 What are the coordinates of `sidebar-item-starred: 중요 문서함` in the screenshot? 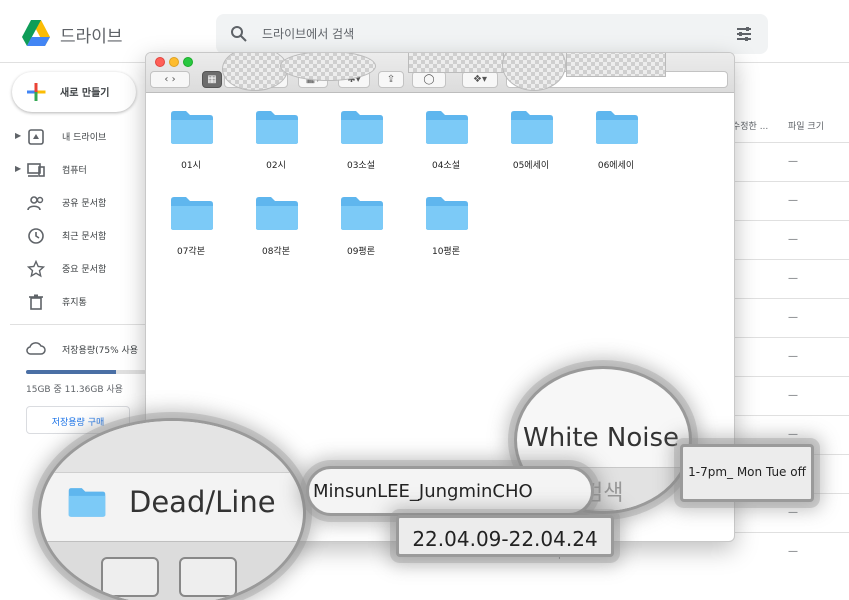 It's located at (75, 269).